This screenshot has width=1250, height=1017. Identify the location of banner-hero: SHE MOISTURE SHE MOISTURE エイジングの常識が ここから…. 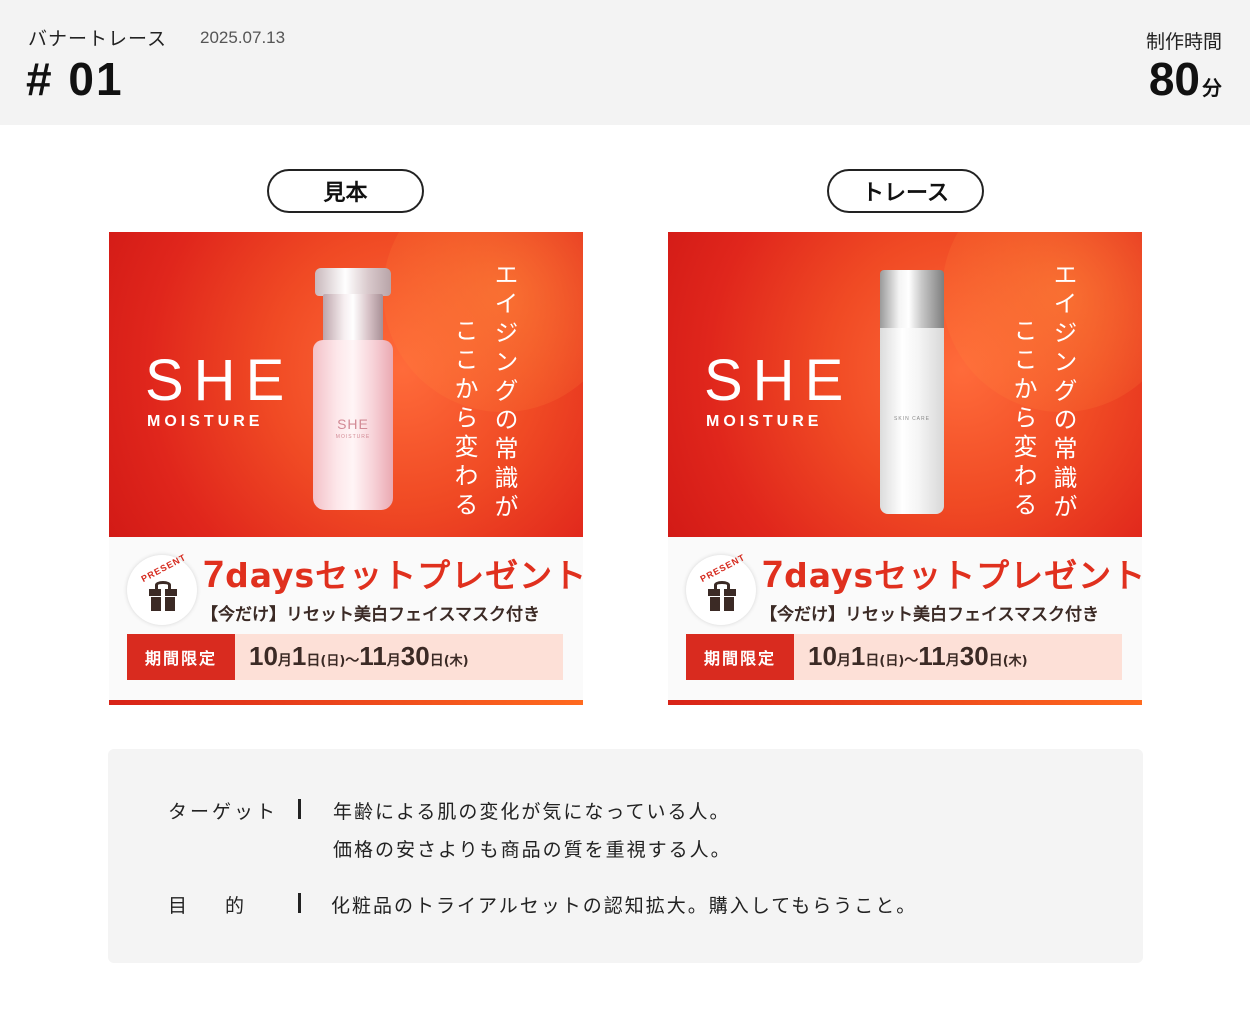
(346, 384).